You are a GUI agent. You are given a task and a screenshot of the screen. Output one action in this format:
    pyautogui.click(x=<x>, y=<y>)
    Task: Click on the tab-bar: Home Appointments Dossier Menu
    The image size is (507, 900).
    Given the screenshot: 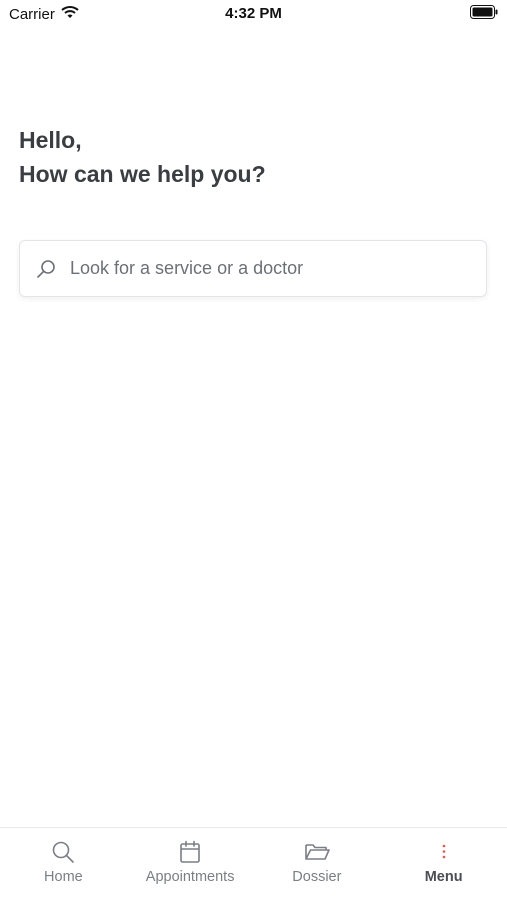 What is the action you would take?
    pyautogui.click(x=253, y=863)
    